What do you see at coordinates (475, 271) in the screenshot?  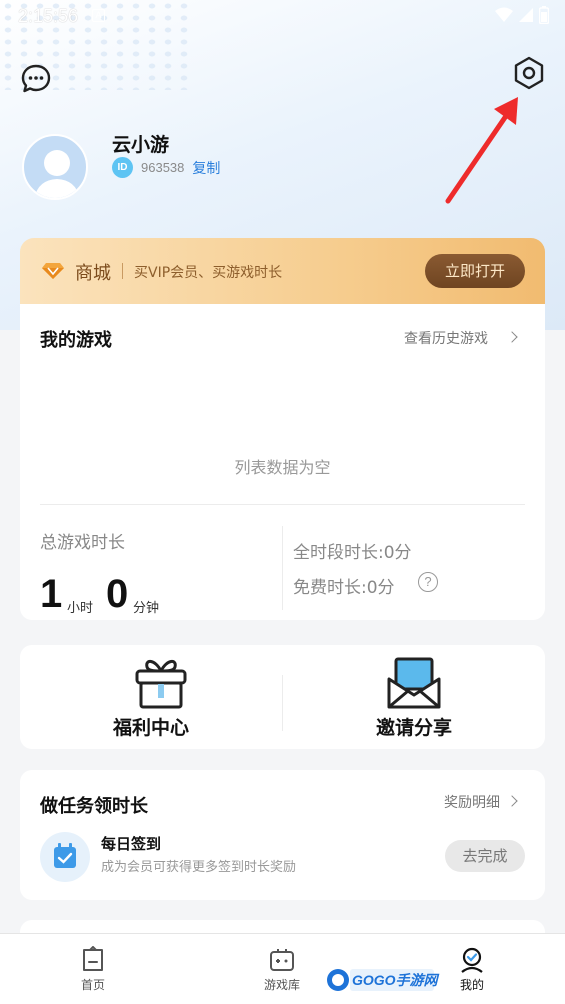 I see `open-mall-button: 立即打开` at bounding box center [475, 271].